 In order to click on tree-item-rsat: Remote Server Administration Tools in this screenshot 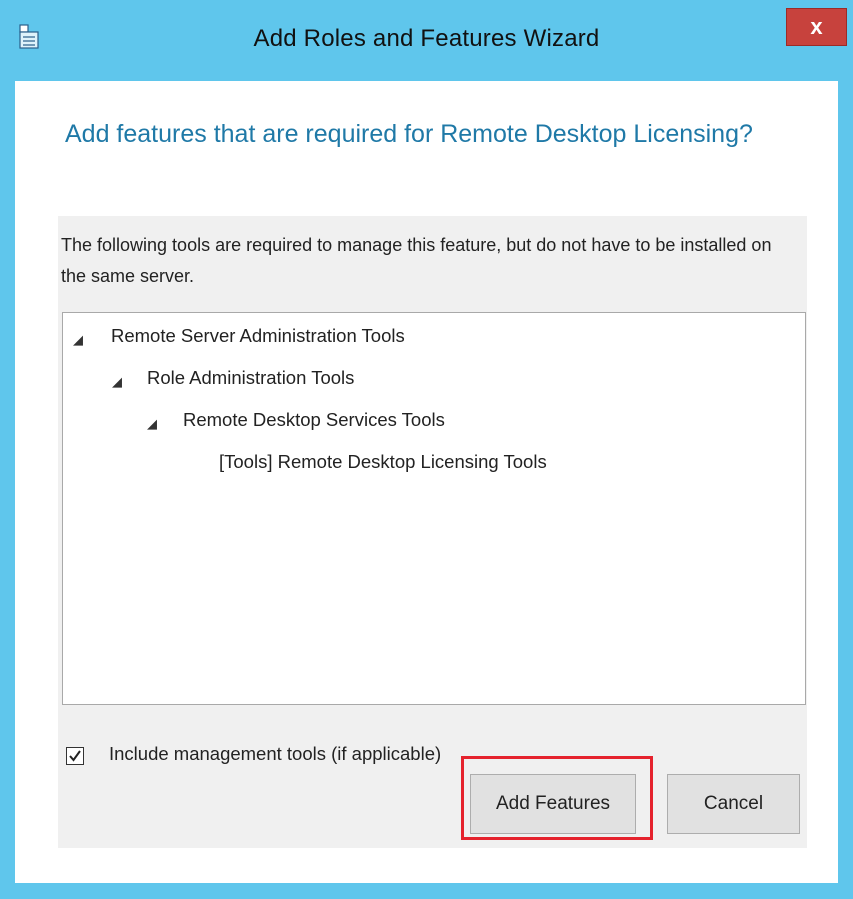, I will do `click(258, 336)`.